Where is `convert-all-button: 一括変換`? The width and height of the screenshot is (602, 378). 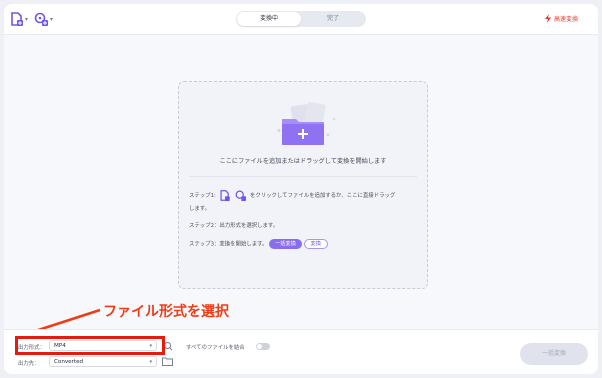 convert-all-button: 一括変換 is located at coordinates (554, 354).